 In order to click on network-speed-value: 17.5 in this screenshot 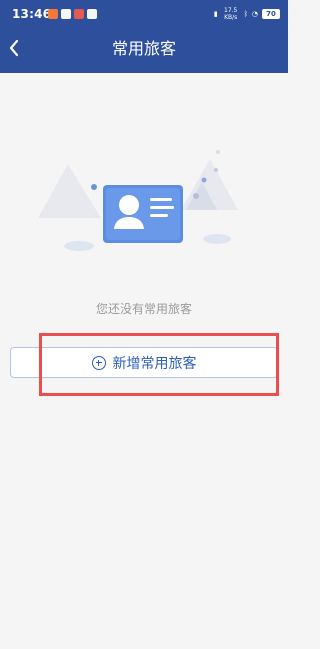, I will do `click(231, 10)`.